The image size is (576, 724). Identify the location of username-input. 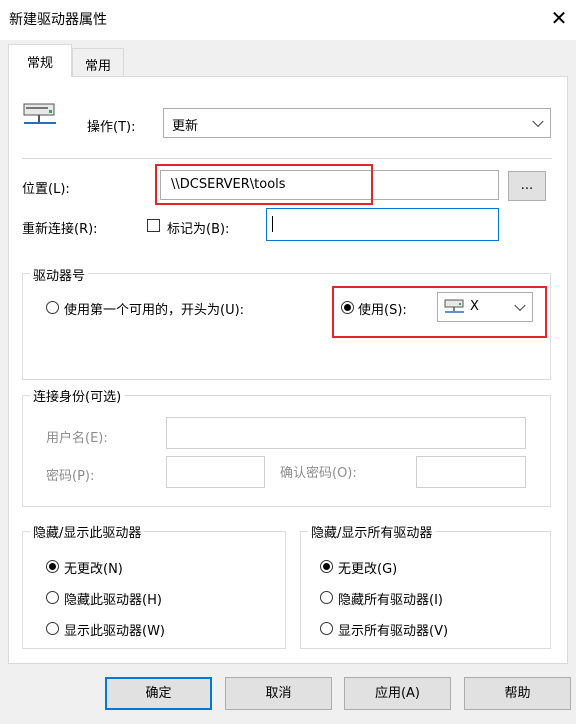
(346, 433).